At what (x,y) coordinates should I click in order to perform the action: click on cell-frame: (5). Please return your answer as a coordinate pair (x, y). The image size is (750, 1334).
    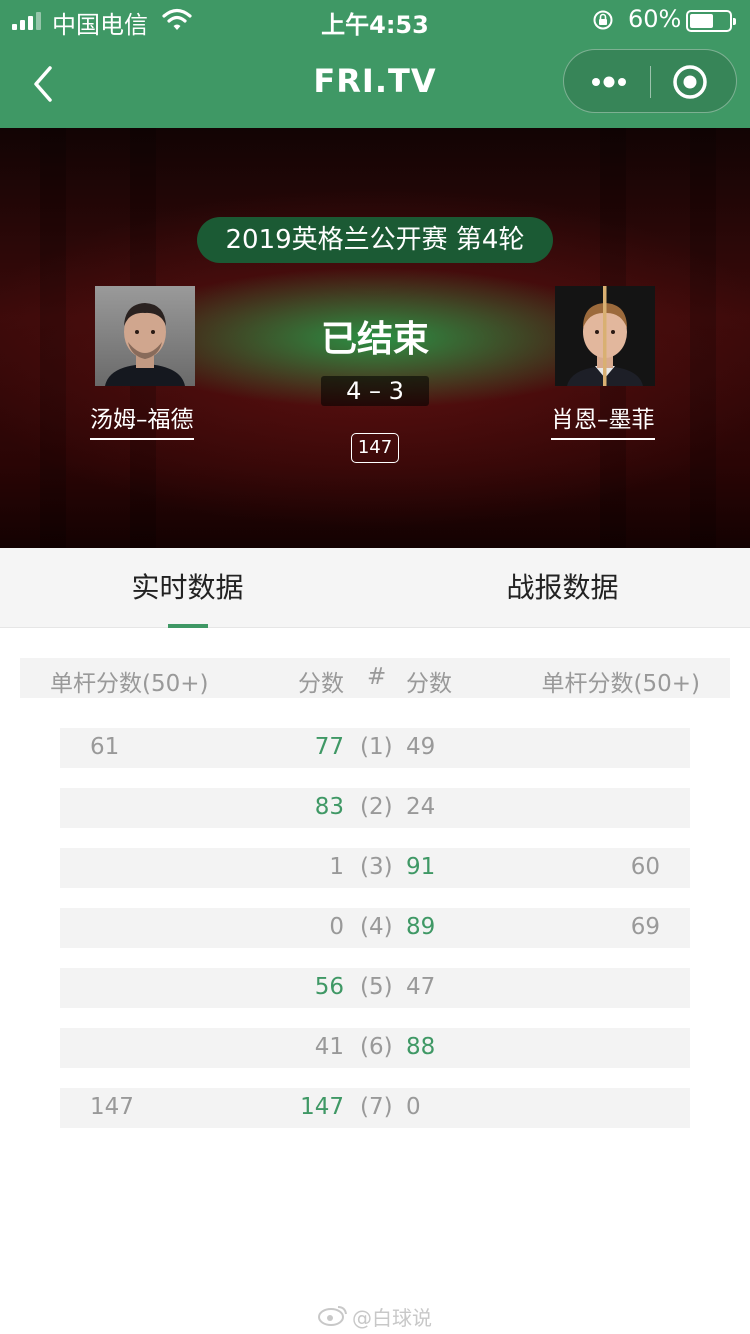
    Looking at the image, I should click on (376, 987).